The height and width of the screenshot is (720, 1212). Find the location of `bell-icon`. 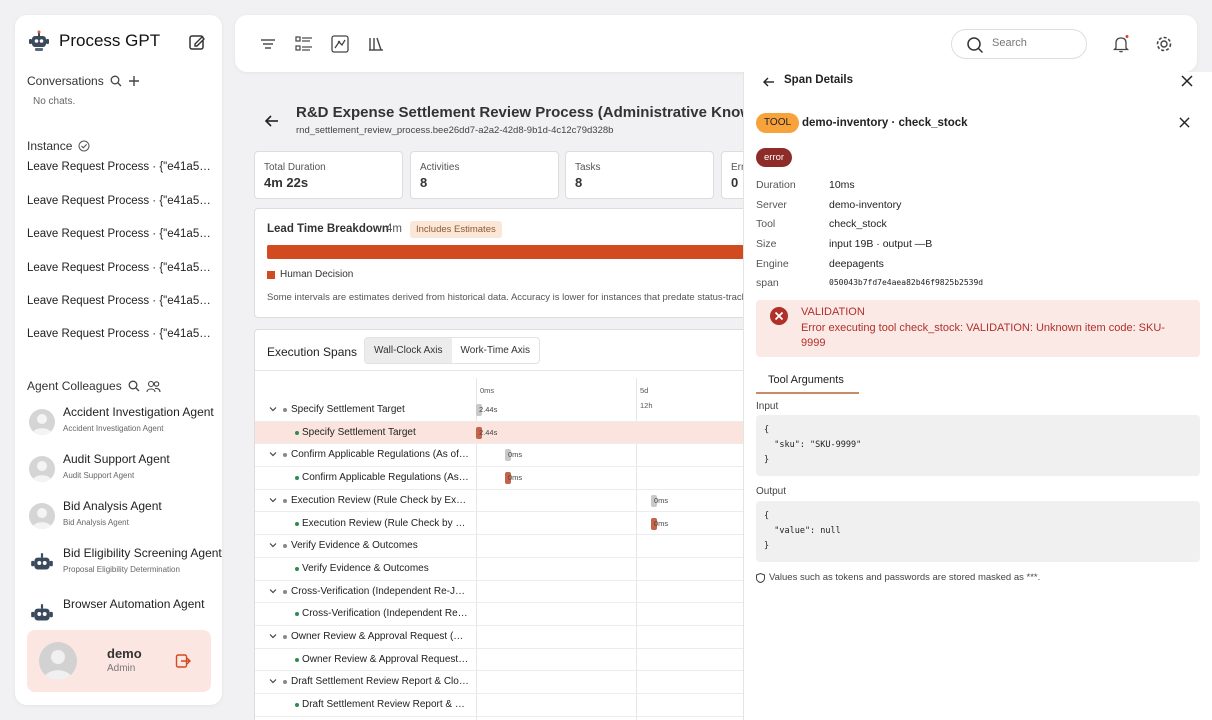

bell-icon is located at coordinates (1121, 44).